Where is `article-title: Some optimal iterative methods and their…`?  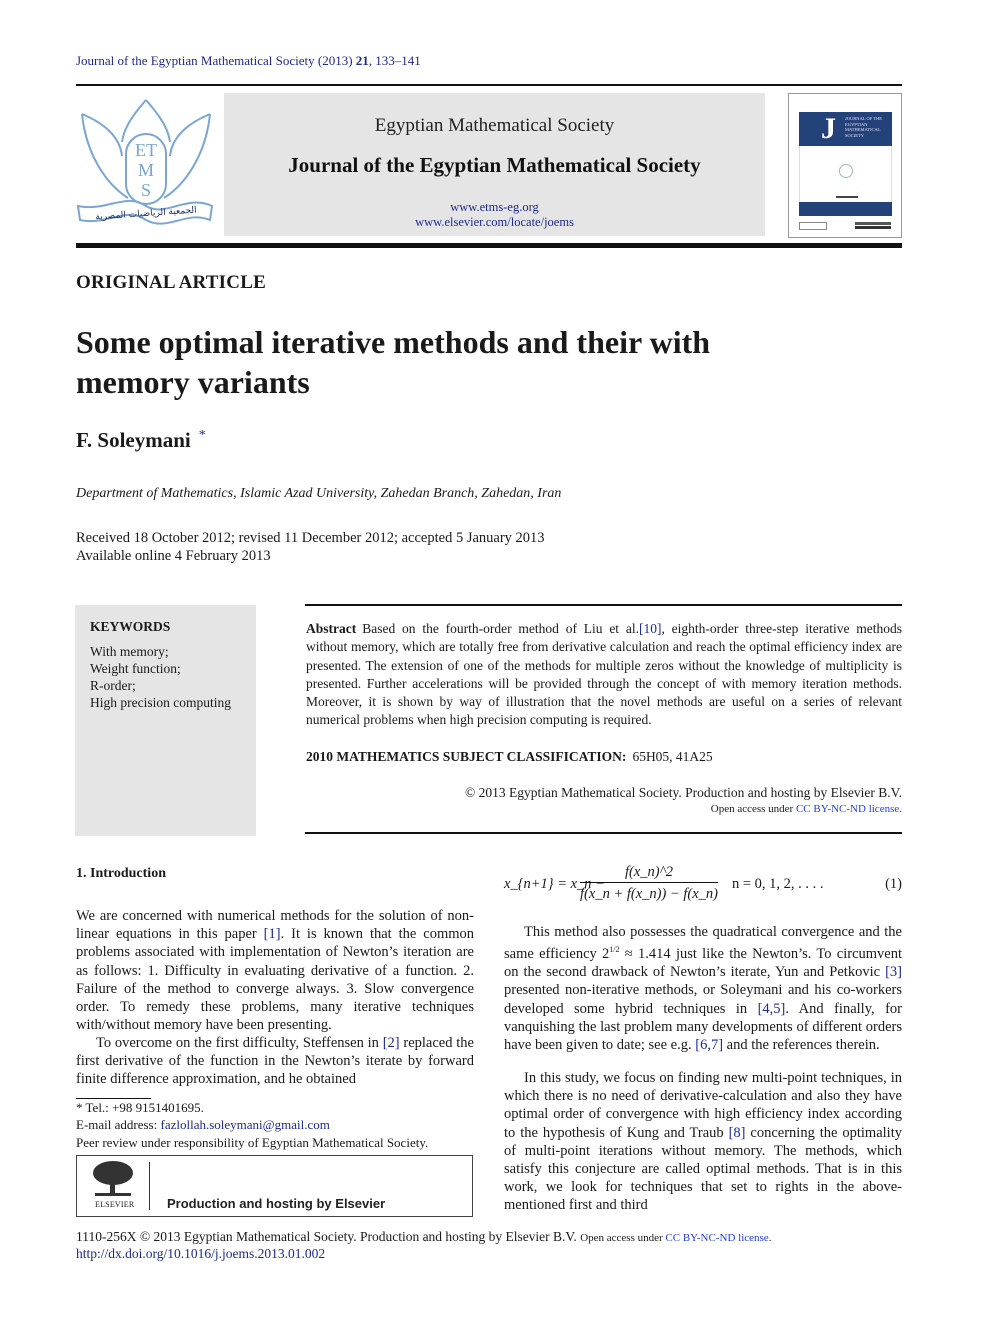 article-title: Some optimal iterative methods and their… is located at coordinates (393, 362).